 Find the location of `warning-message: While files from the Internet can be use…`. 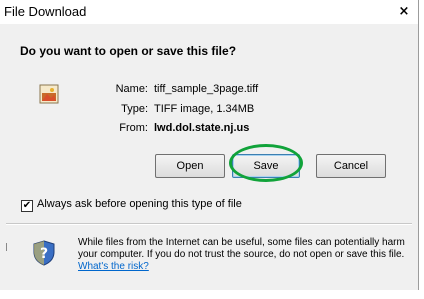

warning-message: While files from the Internet can be use… is located at coordinates (243, 255).